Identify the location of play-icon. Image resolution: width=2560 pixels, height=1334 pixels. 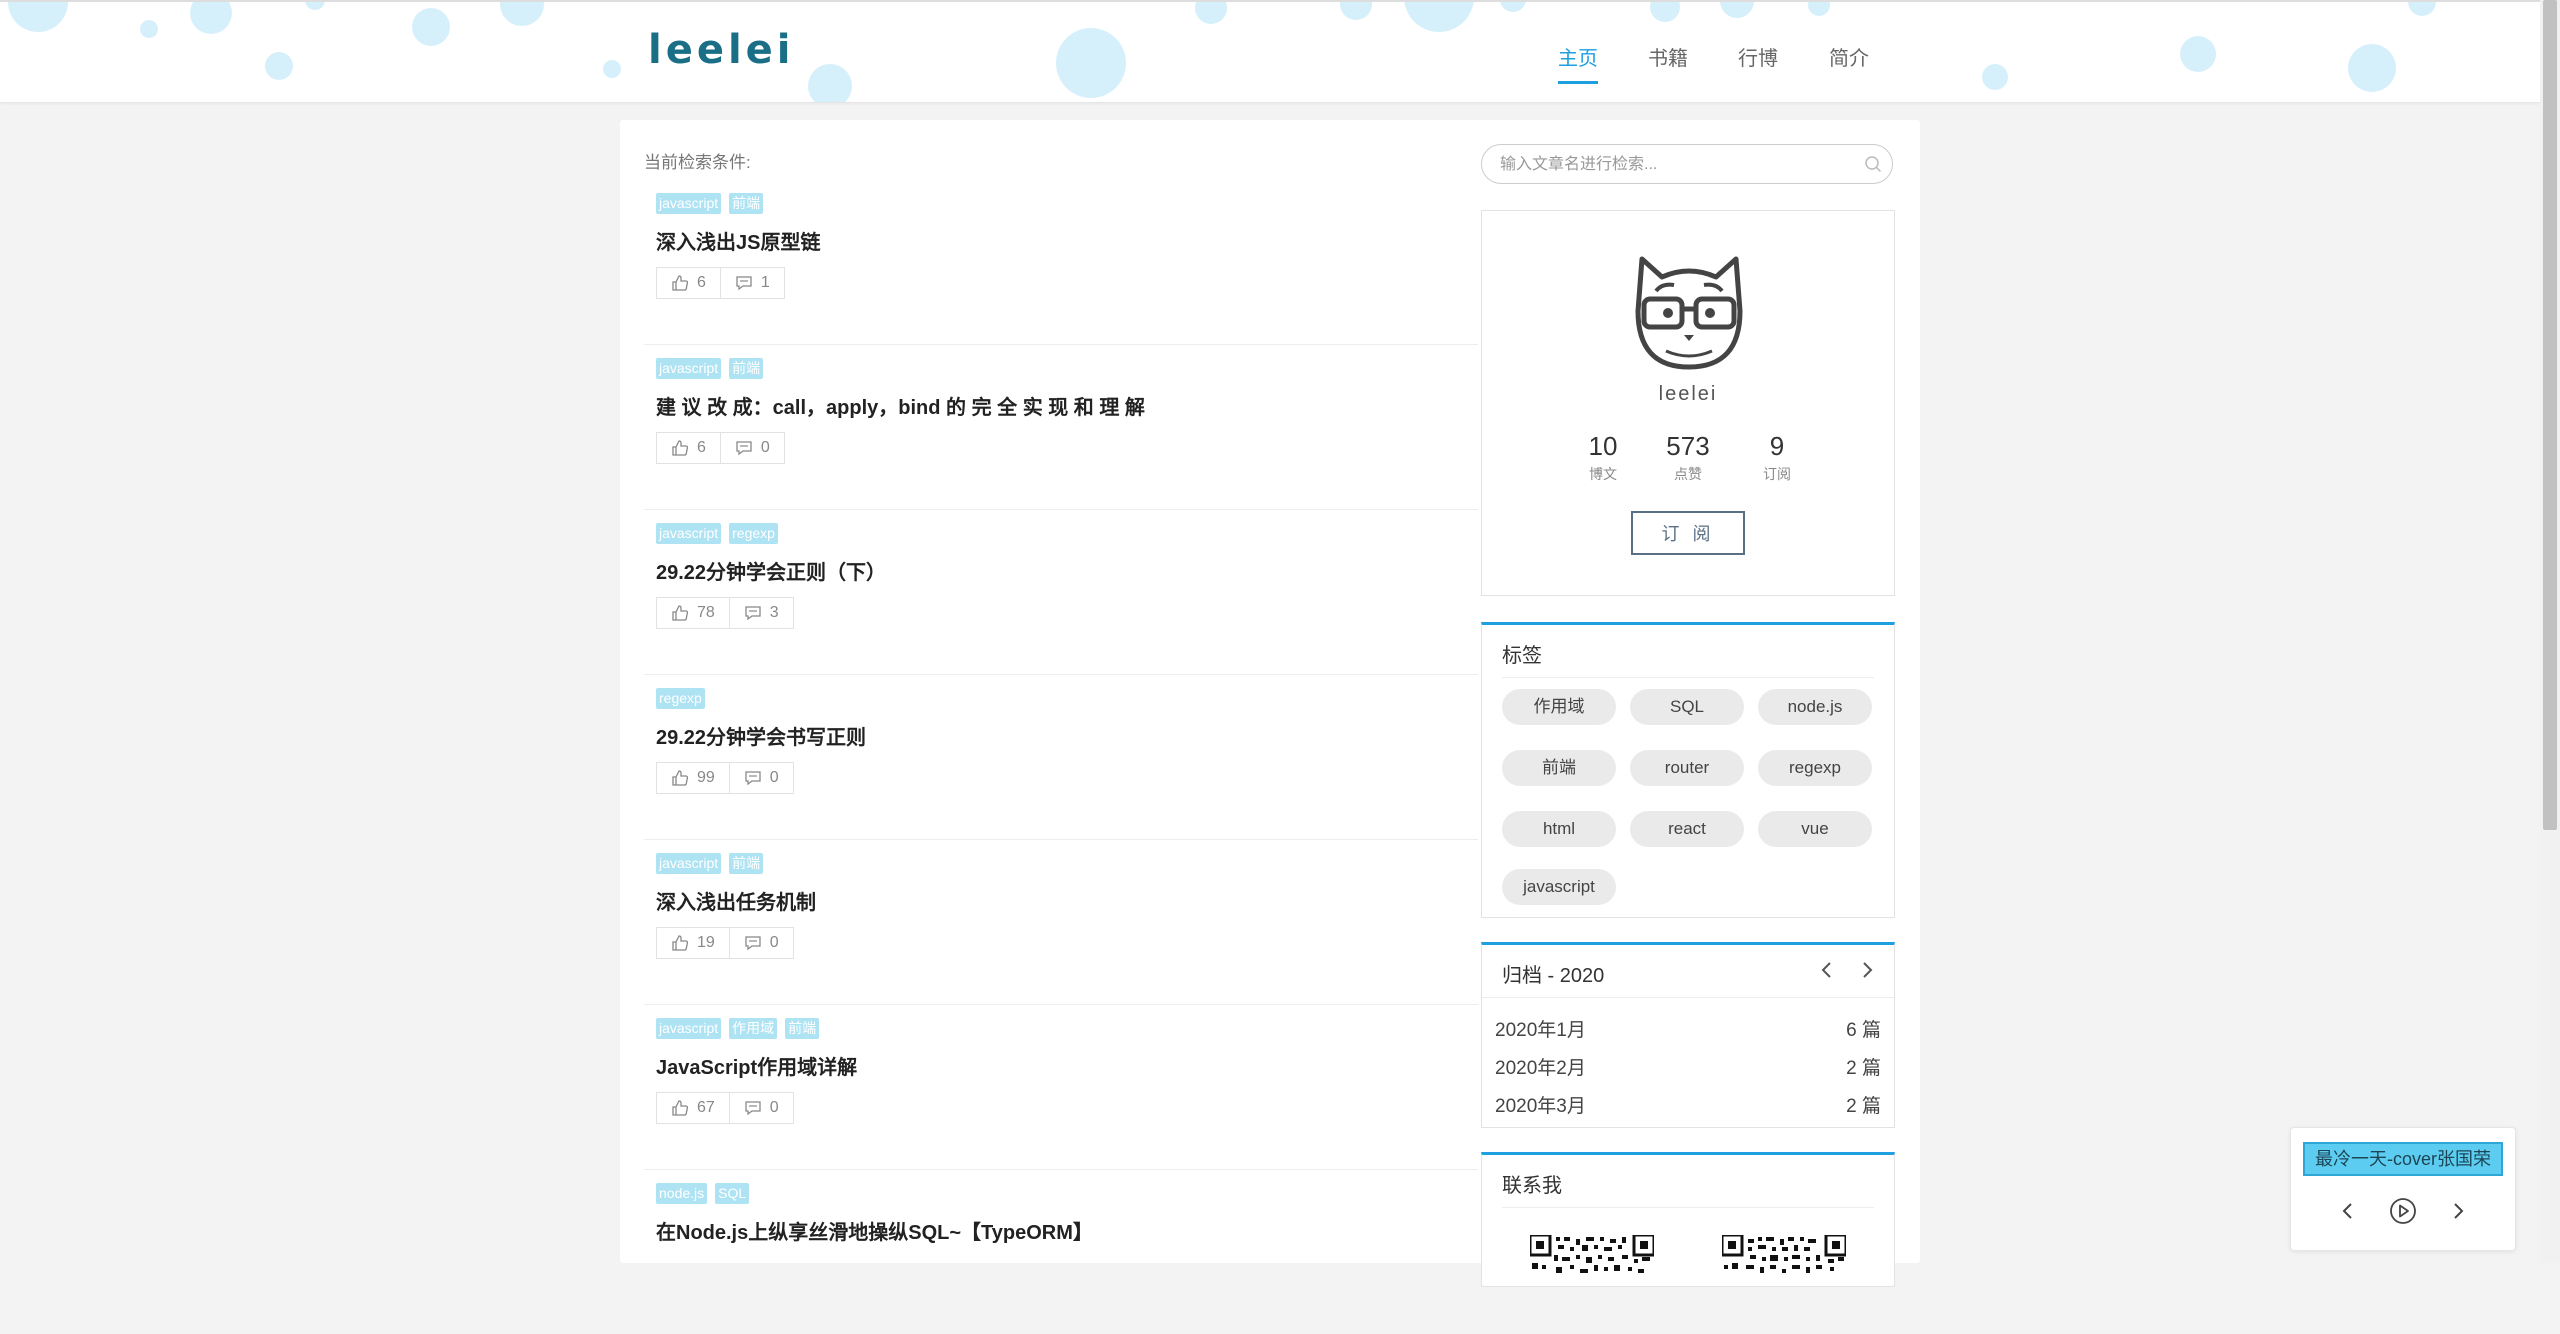
(2403, 1211).